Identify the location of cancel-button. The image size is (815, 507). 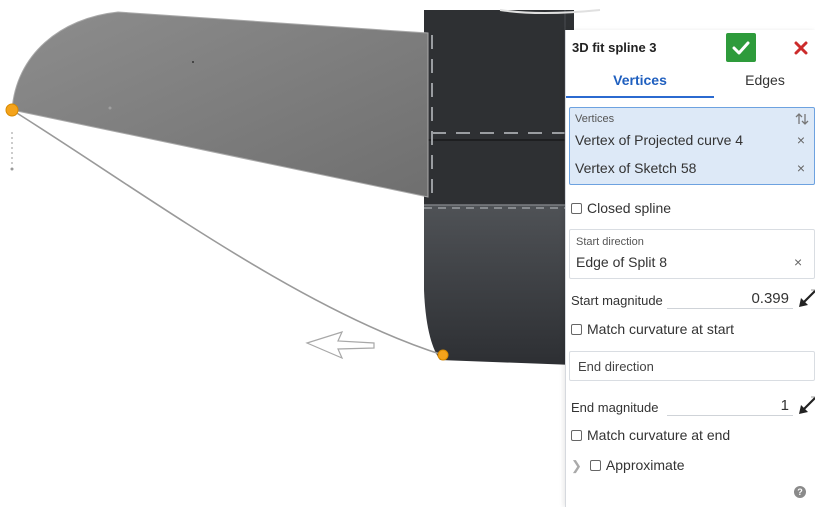
(801, 48).